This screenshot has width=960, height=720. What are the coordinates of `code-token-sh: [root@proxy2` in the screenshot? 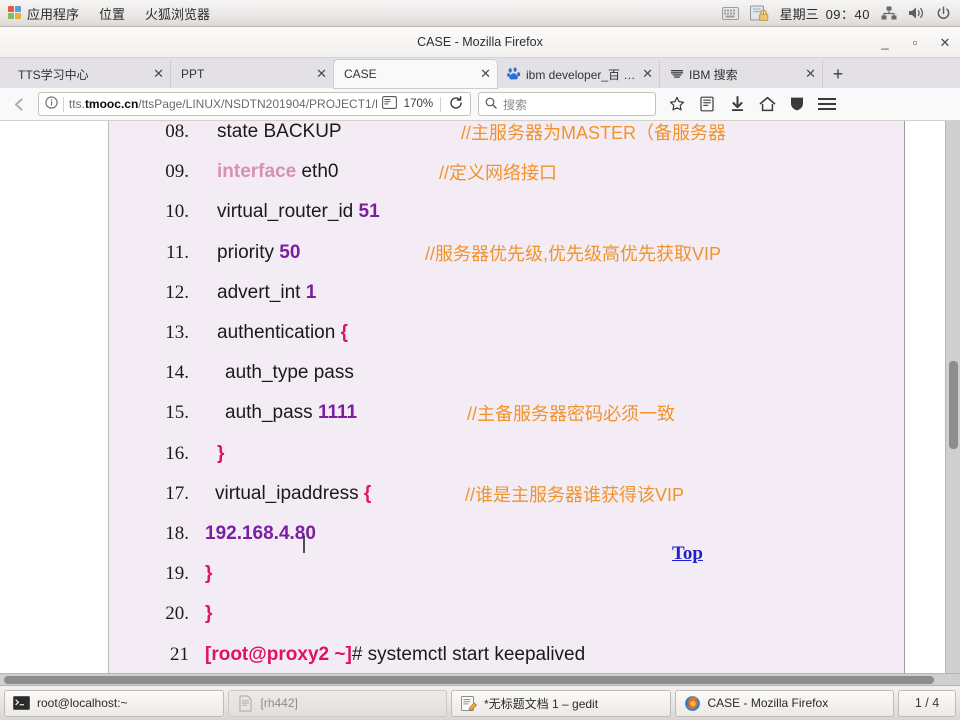 It's located at (270, 654).